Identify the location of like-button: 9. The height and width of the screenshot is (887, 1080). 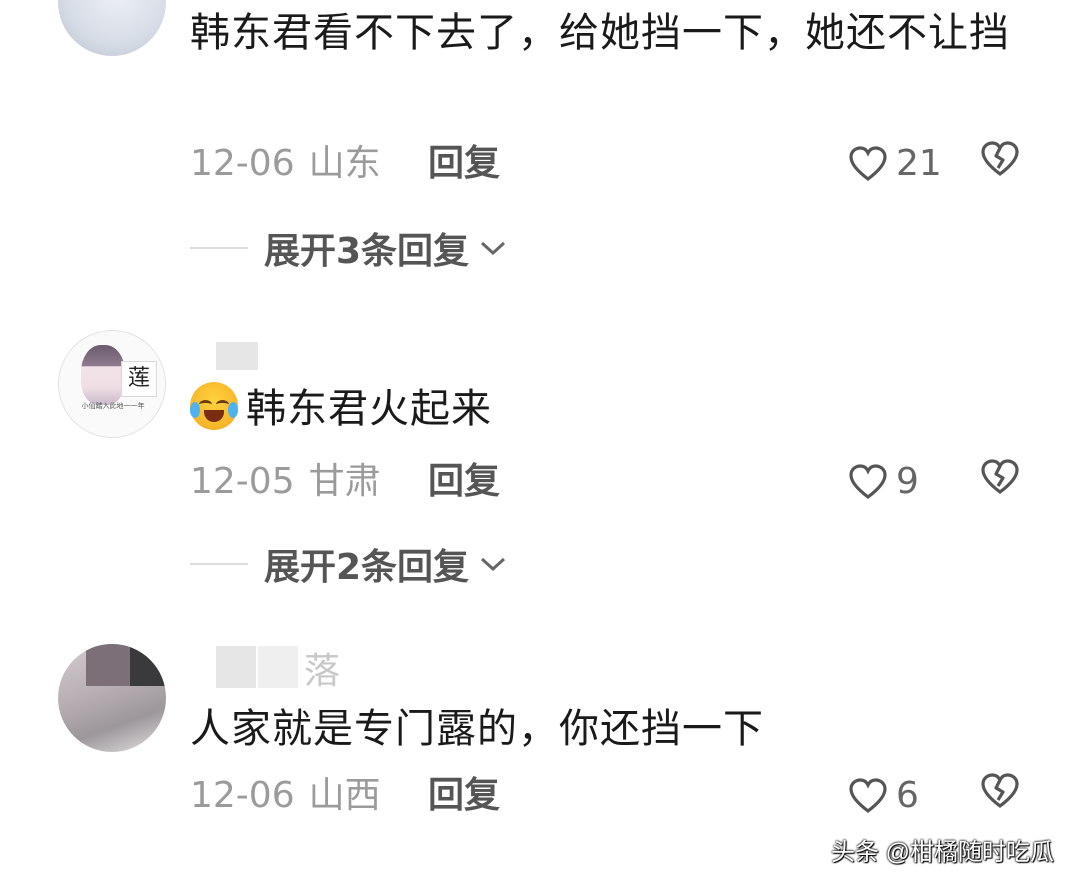
(883, 482).